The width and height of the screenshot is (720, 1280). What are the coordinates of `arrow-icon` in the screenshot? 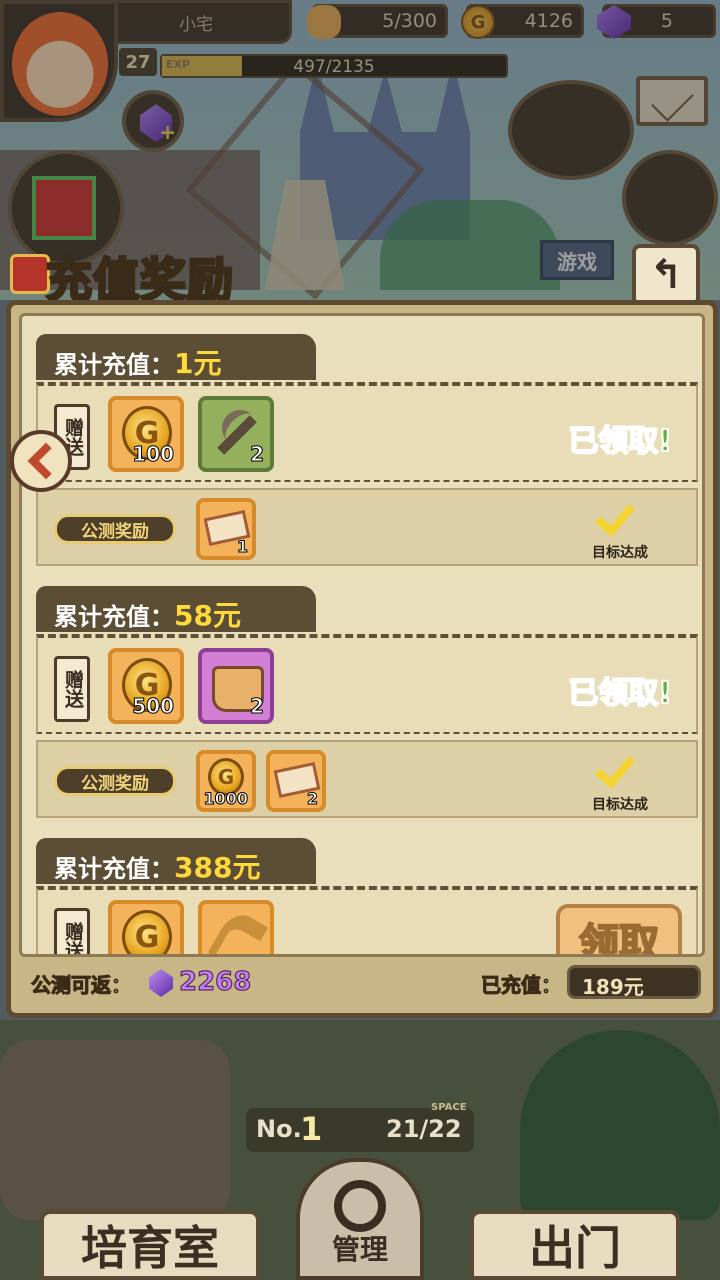 It's located at (46, 461).